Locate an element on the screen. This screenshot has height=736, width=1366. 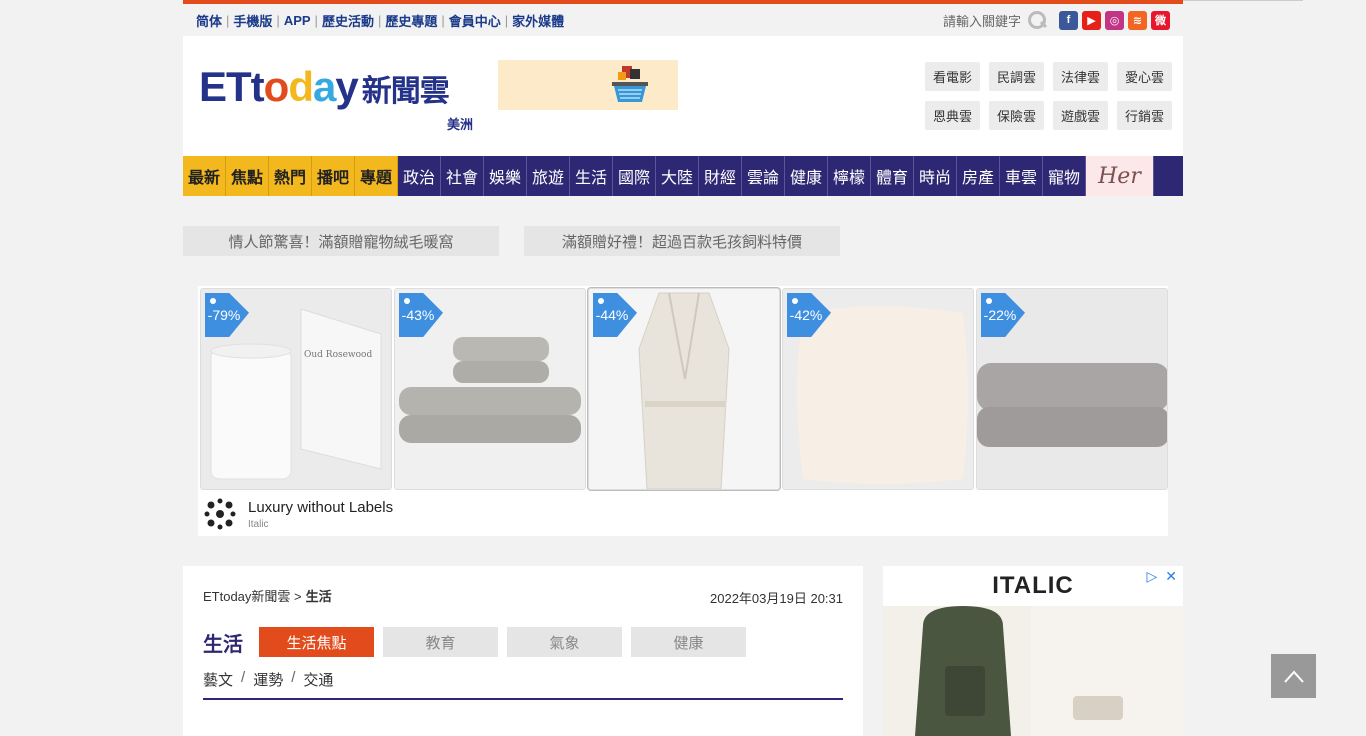
backpack-illustration is located at coordinates (1049, 671).